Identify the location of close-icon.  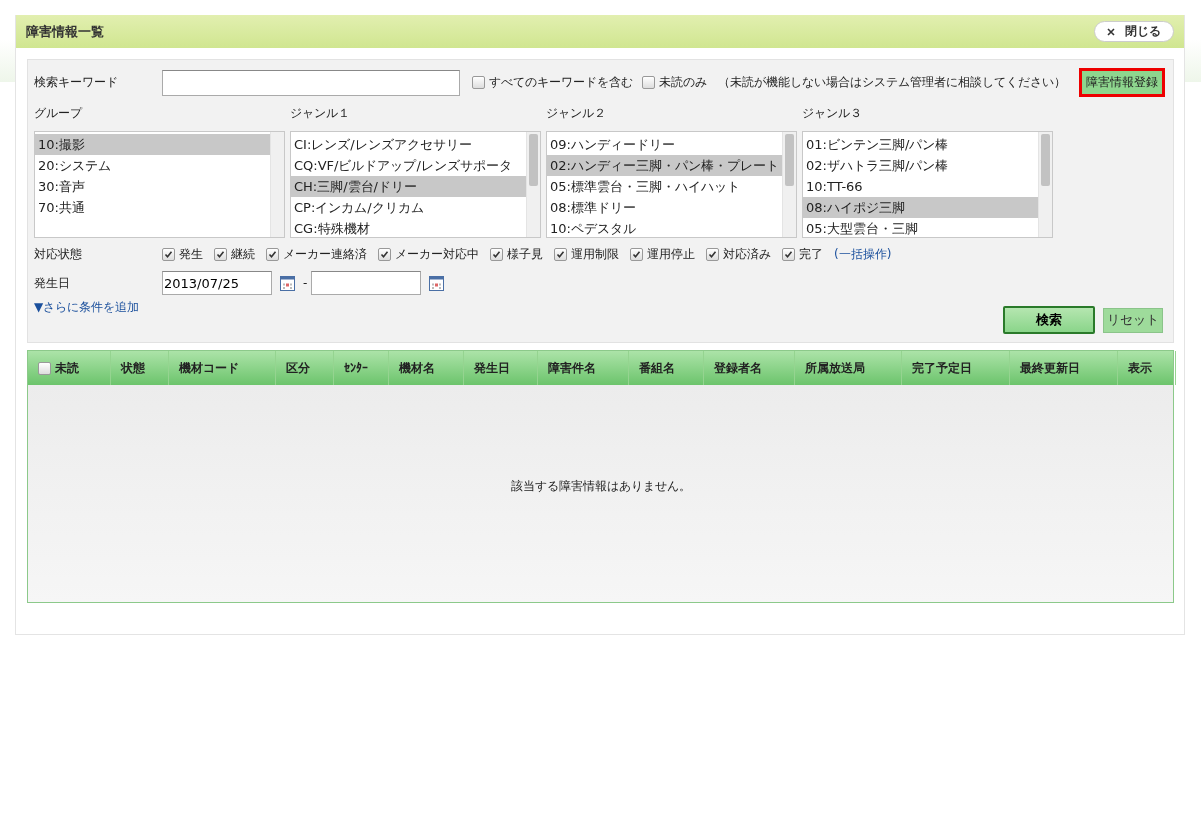
(1111, 31).